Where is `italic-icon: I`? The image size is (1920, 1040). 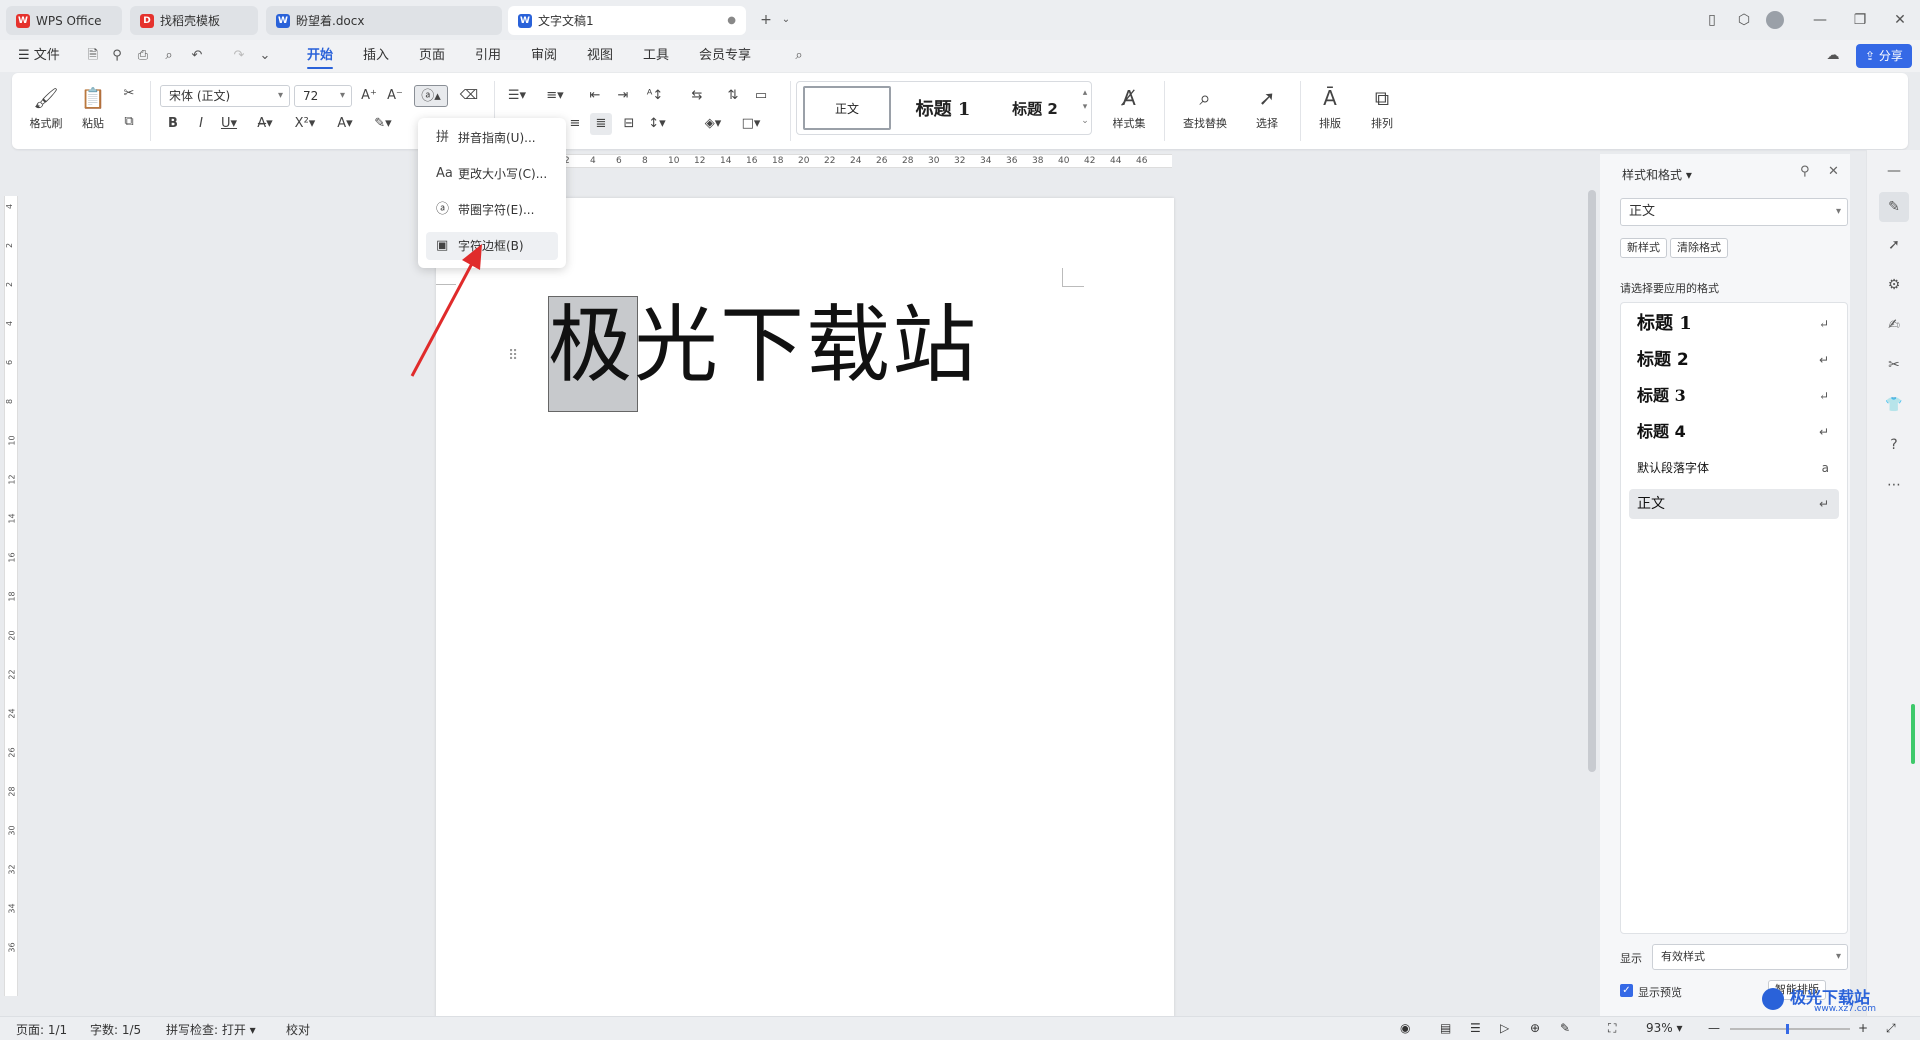
italic-icon: I is located at coordinates (201, 124).